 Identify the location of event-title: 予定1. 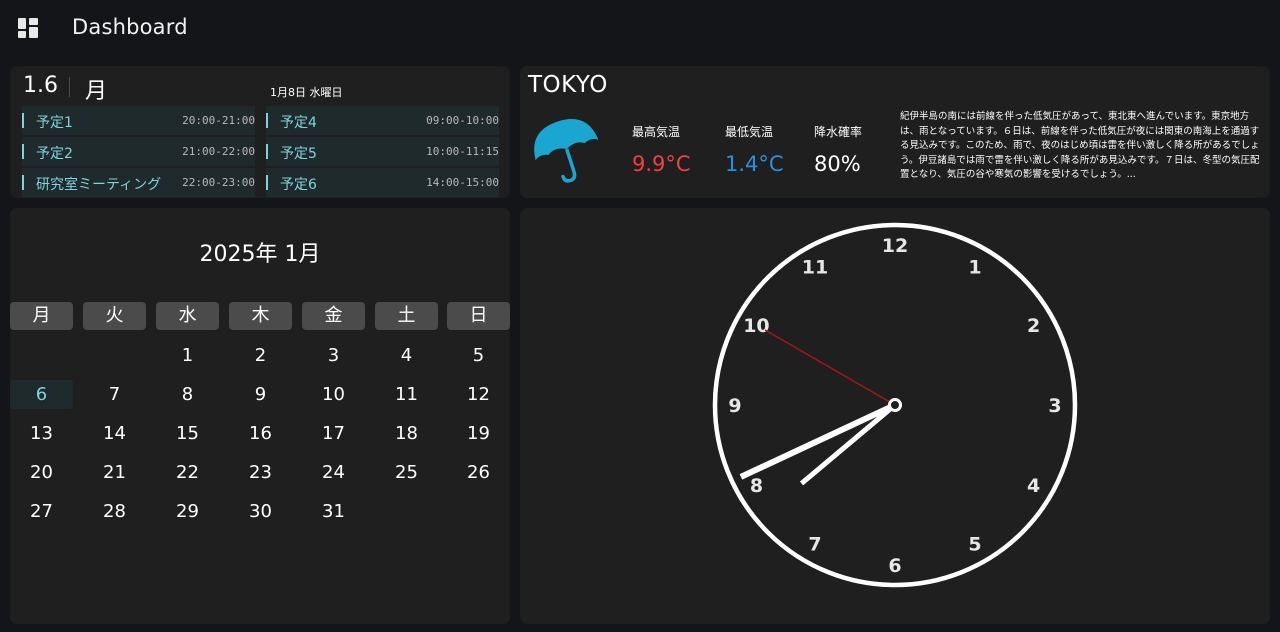
(54, 123).